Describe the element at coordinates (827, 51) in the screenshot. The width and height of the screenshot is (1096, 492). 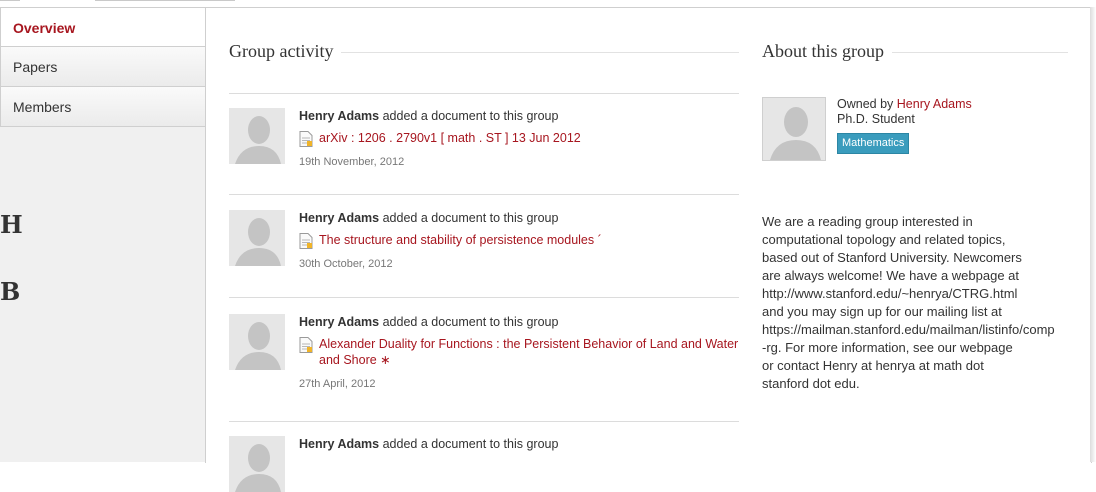
I see `about-title: About this group` at that location.